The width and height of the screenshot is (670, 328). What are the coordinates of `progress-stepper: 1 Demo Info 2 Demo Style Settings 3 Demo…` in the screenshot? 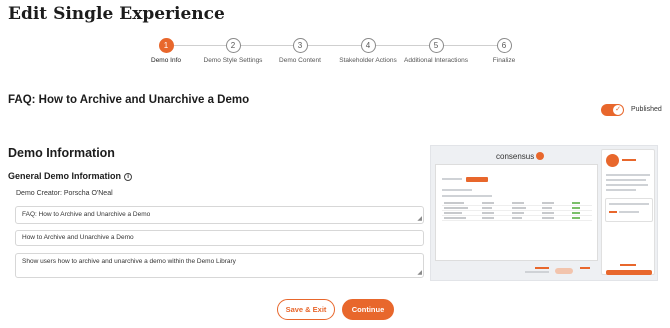 It's located at (336, 58).